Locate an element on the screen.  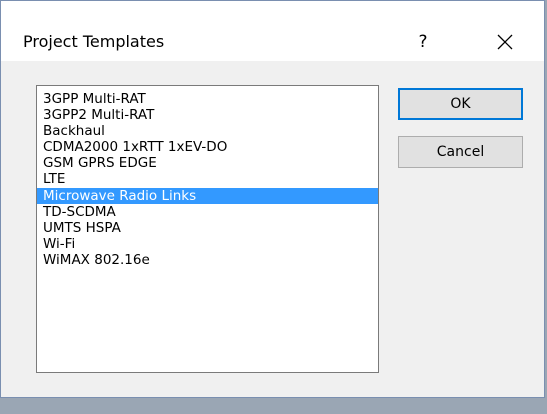
template-list-item: Microwave Radio Links is located at coordinates (207, 195).